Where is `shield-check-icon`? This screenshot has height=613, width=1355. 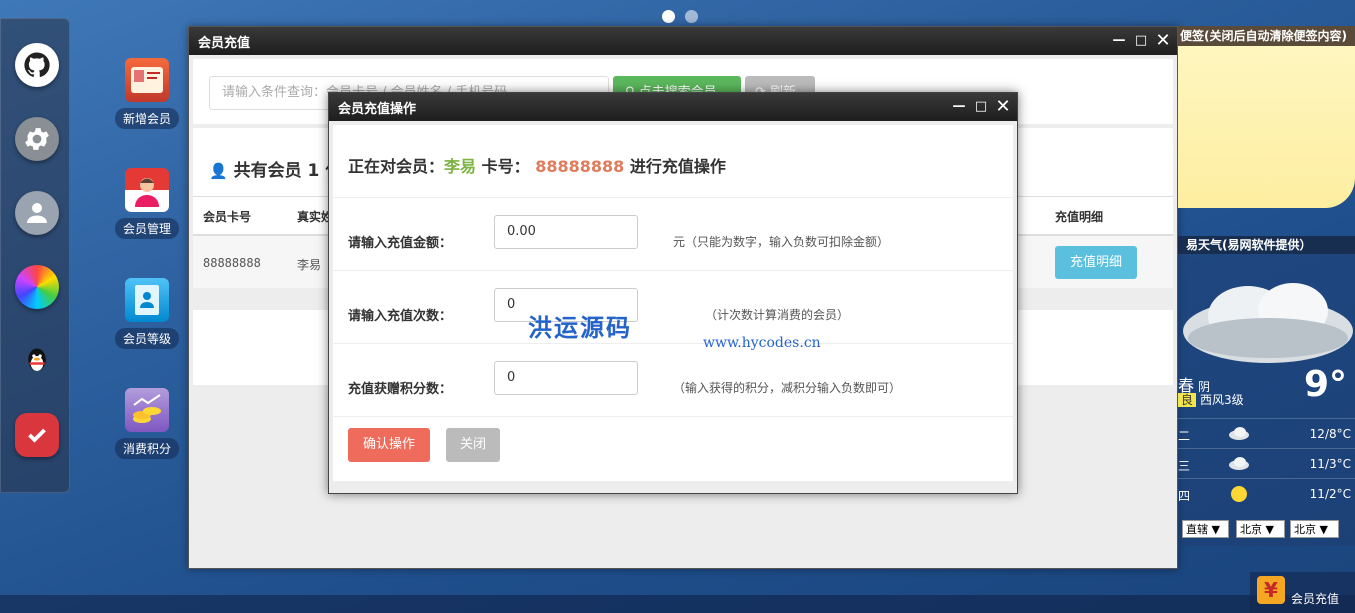 shield-check-icon is located at coordinates (37, 435).